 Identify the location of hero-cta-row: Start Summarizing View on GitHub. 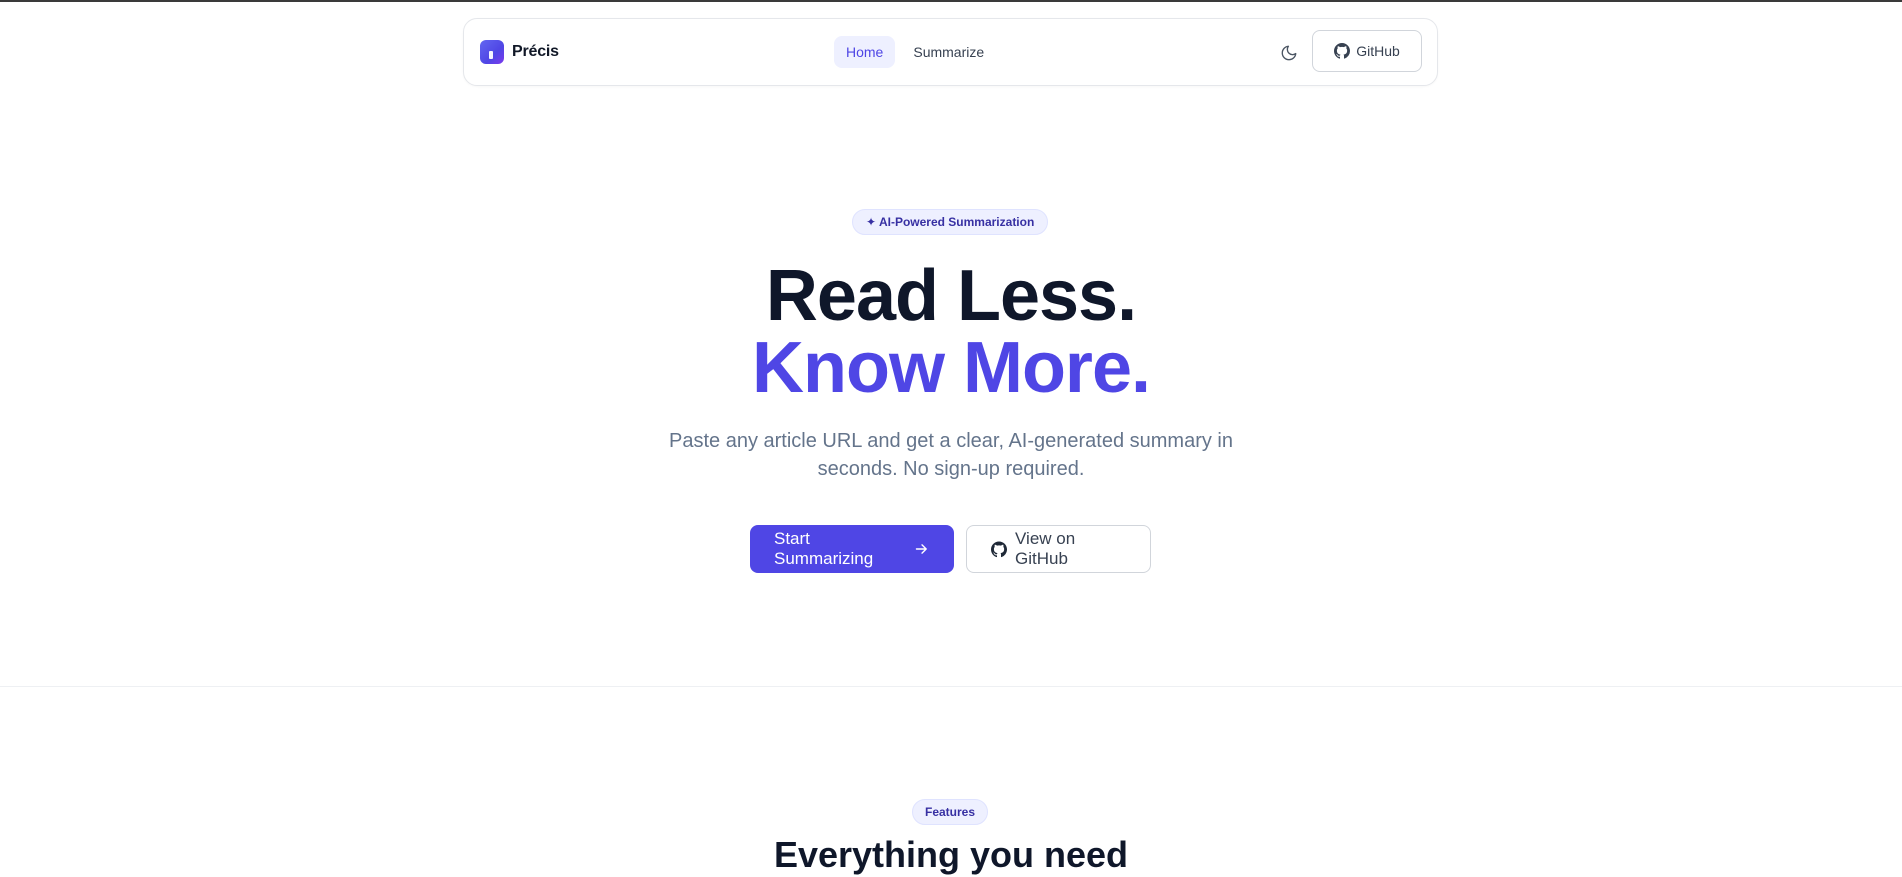
(950, 549).